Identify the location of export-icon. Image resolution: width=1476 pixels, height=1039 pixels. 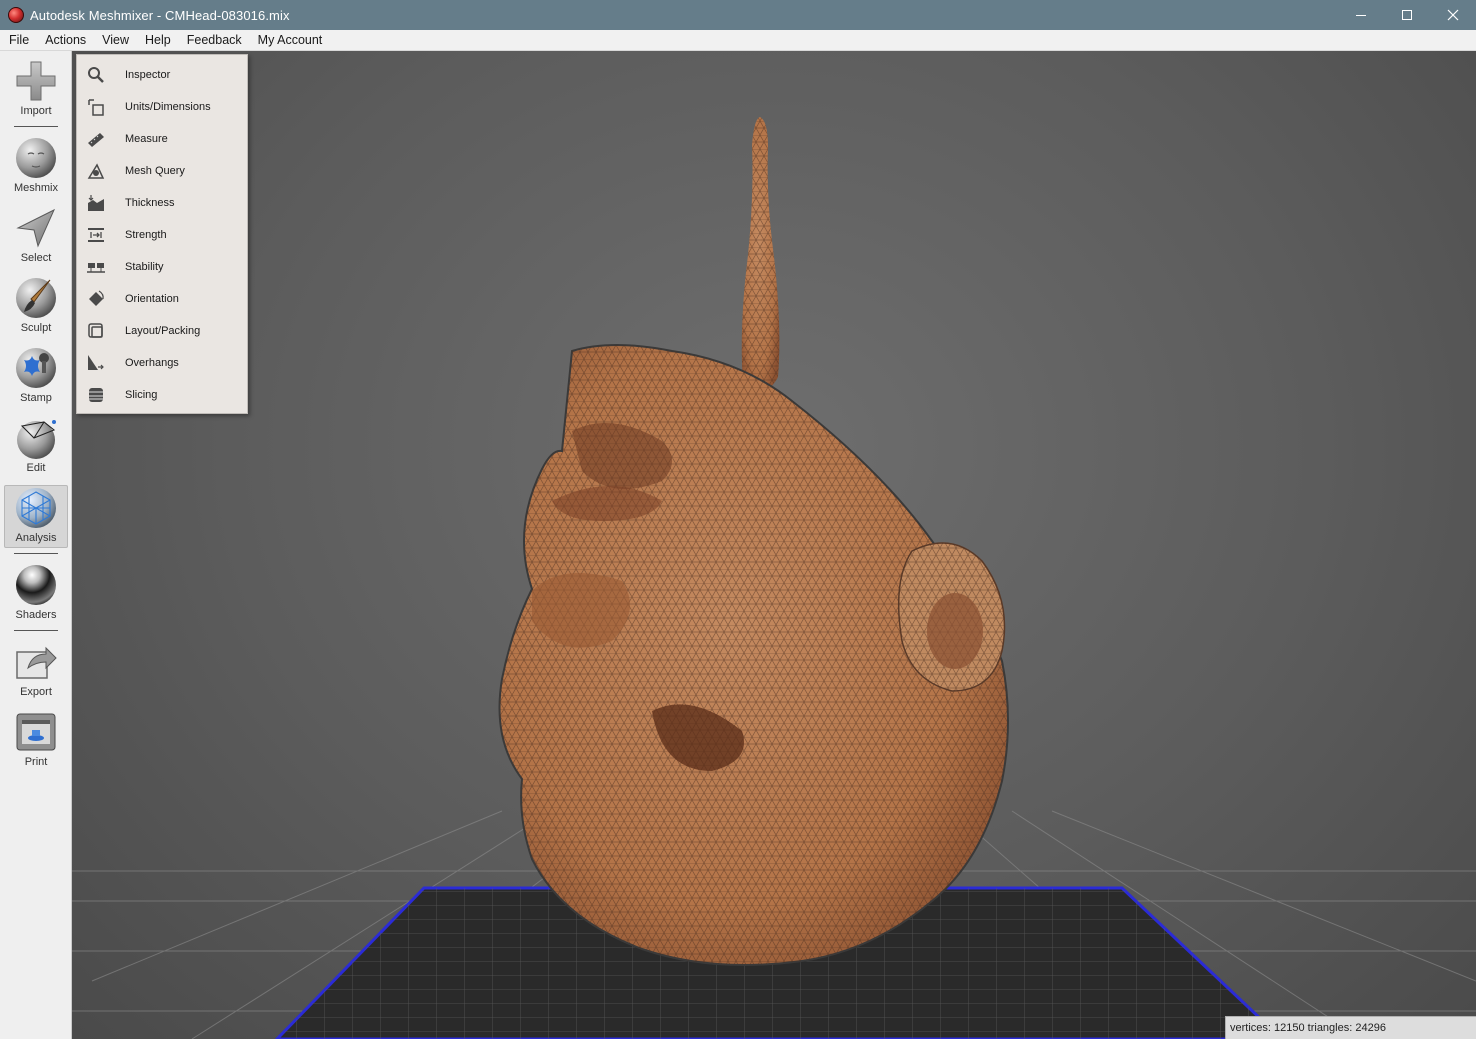
(36, 662).